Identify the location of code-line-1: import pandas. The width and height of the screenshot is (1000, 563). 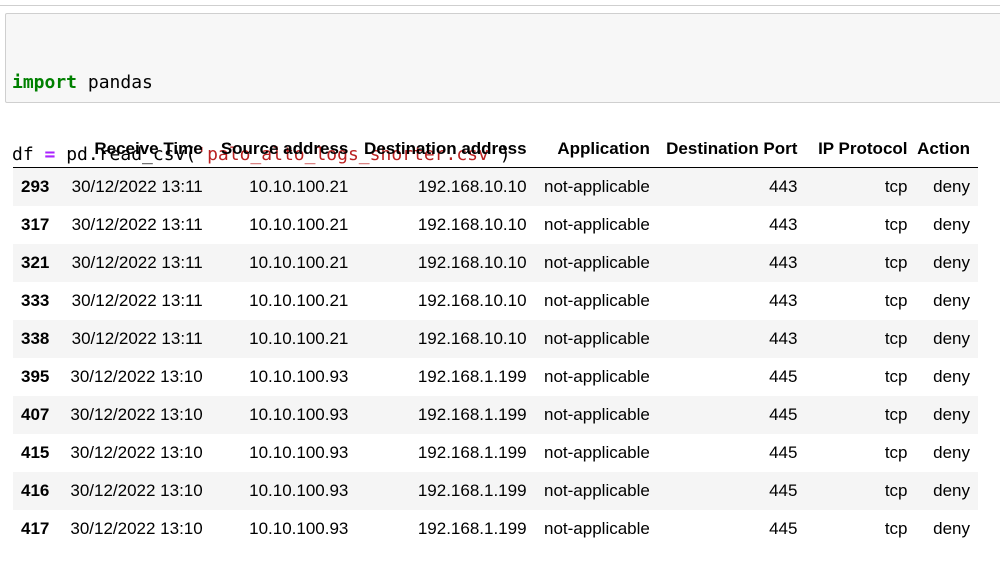
(506, 83).